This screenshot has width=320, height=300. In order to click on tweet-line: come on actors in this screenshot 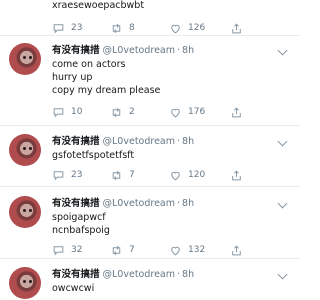, I will do `click(89, 64)`.